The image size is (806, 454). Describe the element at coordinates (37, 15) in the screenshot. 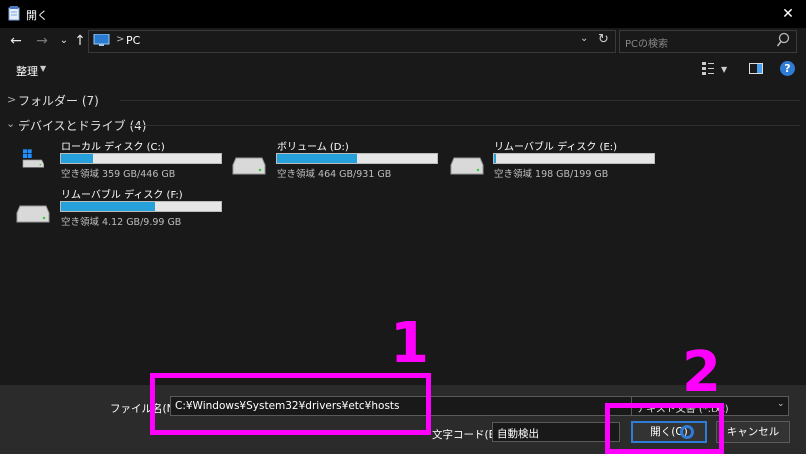

I see `window-title: 開く` at that location.